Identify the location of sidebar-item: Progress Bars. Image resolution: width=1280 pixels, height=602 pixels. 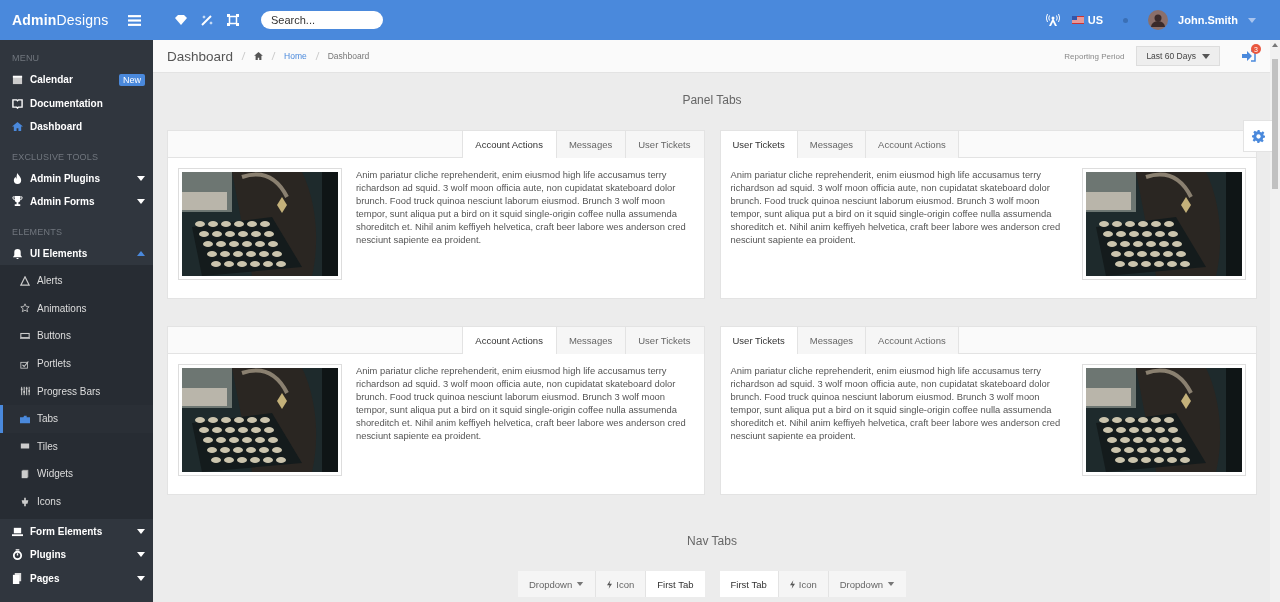
(76, 391).